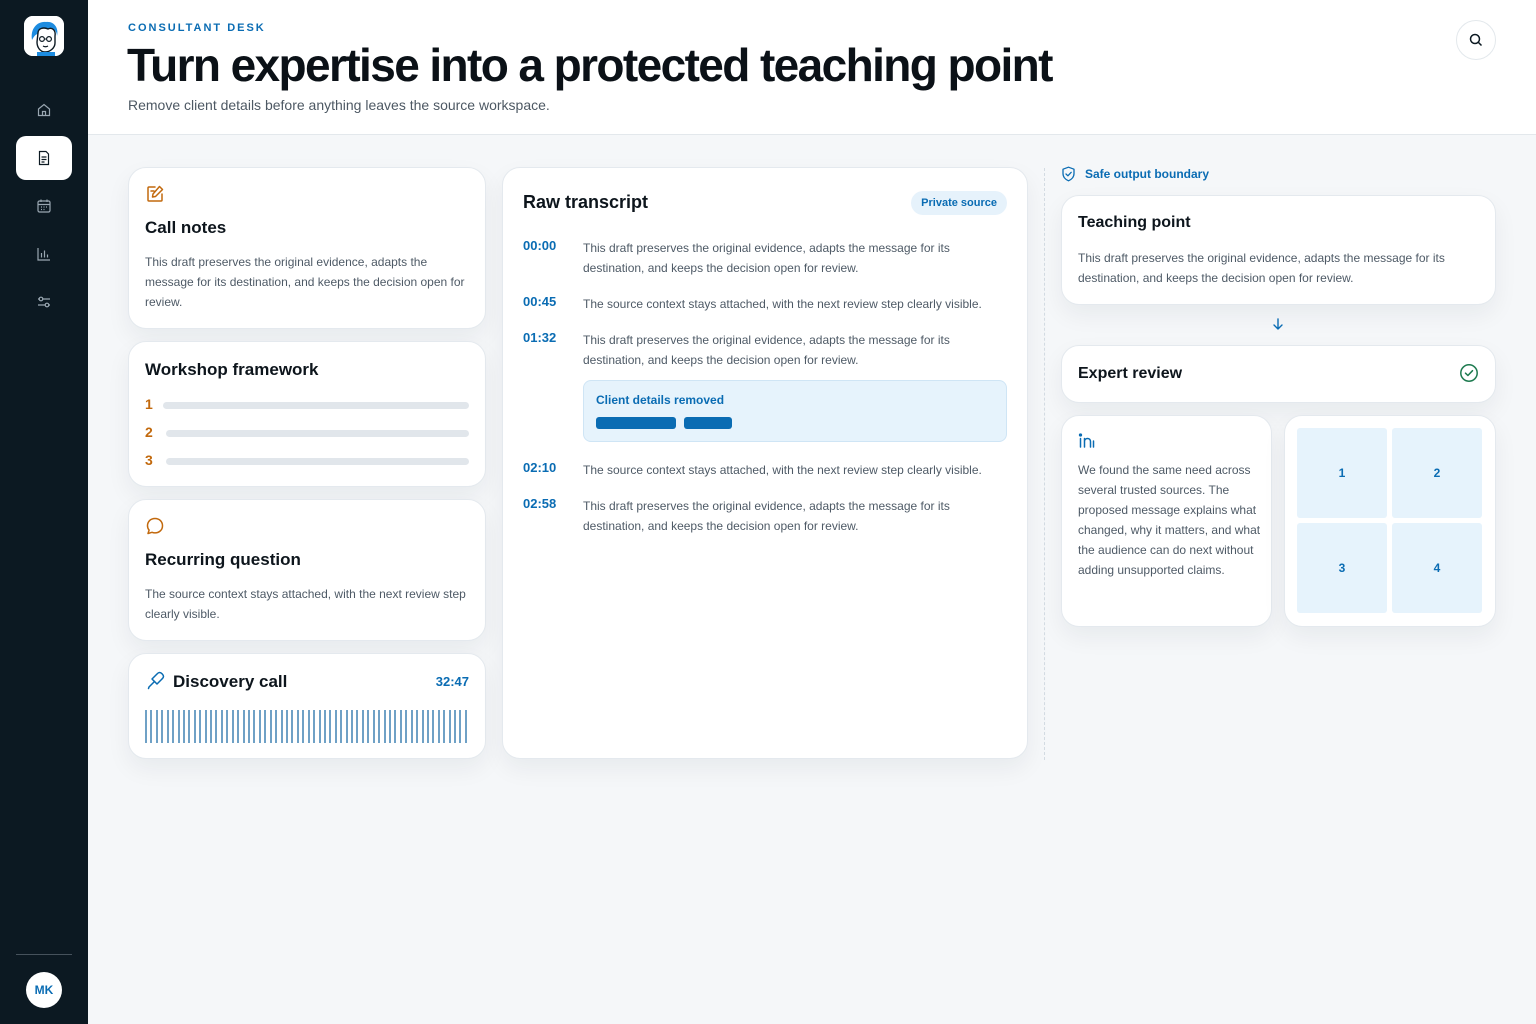 This screenshot has width=1536, height=1024. I want to click on timestamp: 01:32, so click(539, 337).